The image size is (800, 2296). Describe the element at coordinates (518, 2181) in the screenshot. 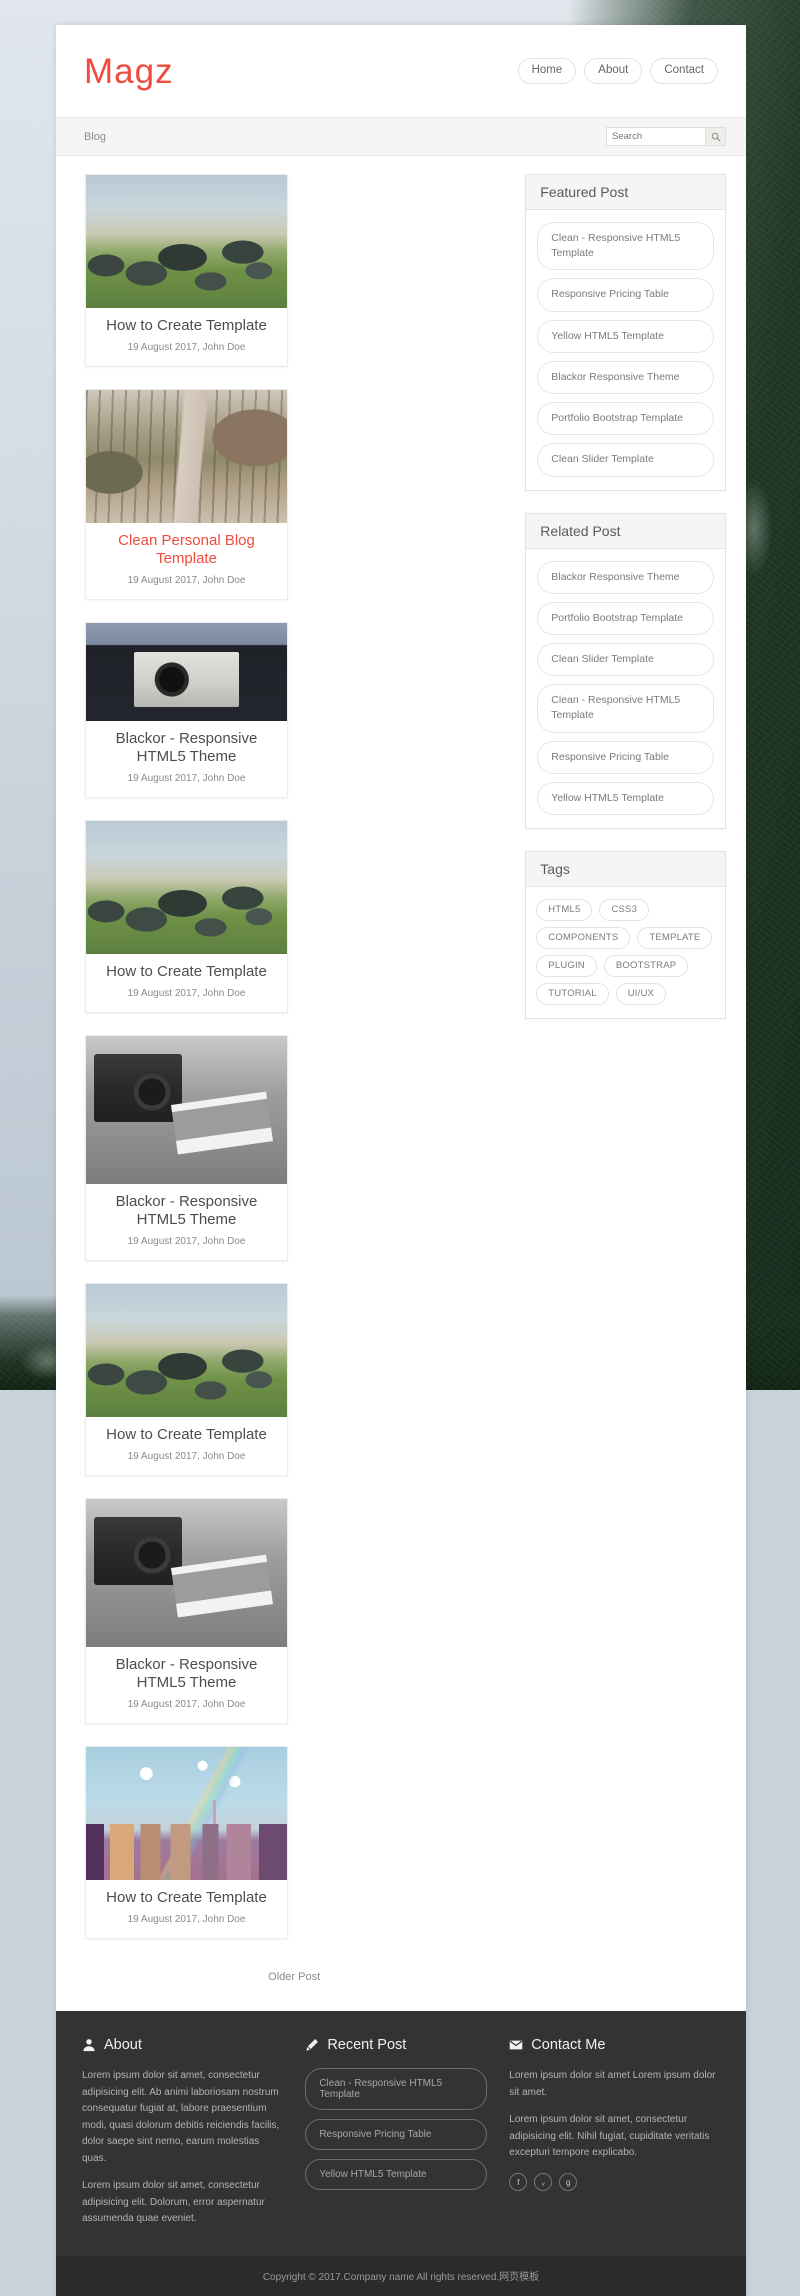

I see `facebook-icon: f` at that location.